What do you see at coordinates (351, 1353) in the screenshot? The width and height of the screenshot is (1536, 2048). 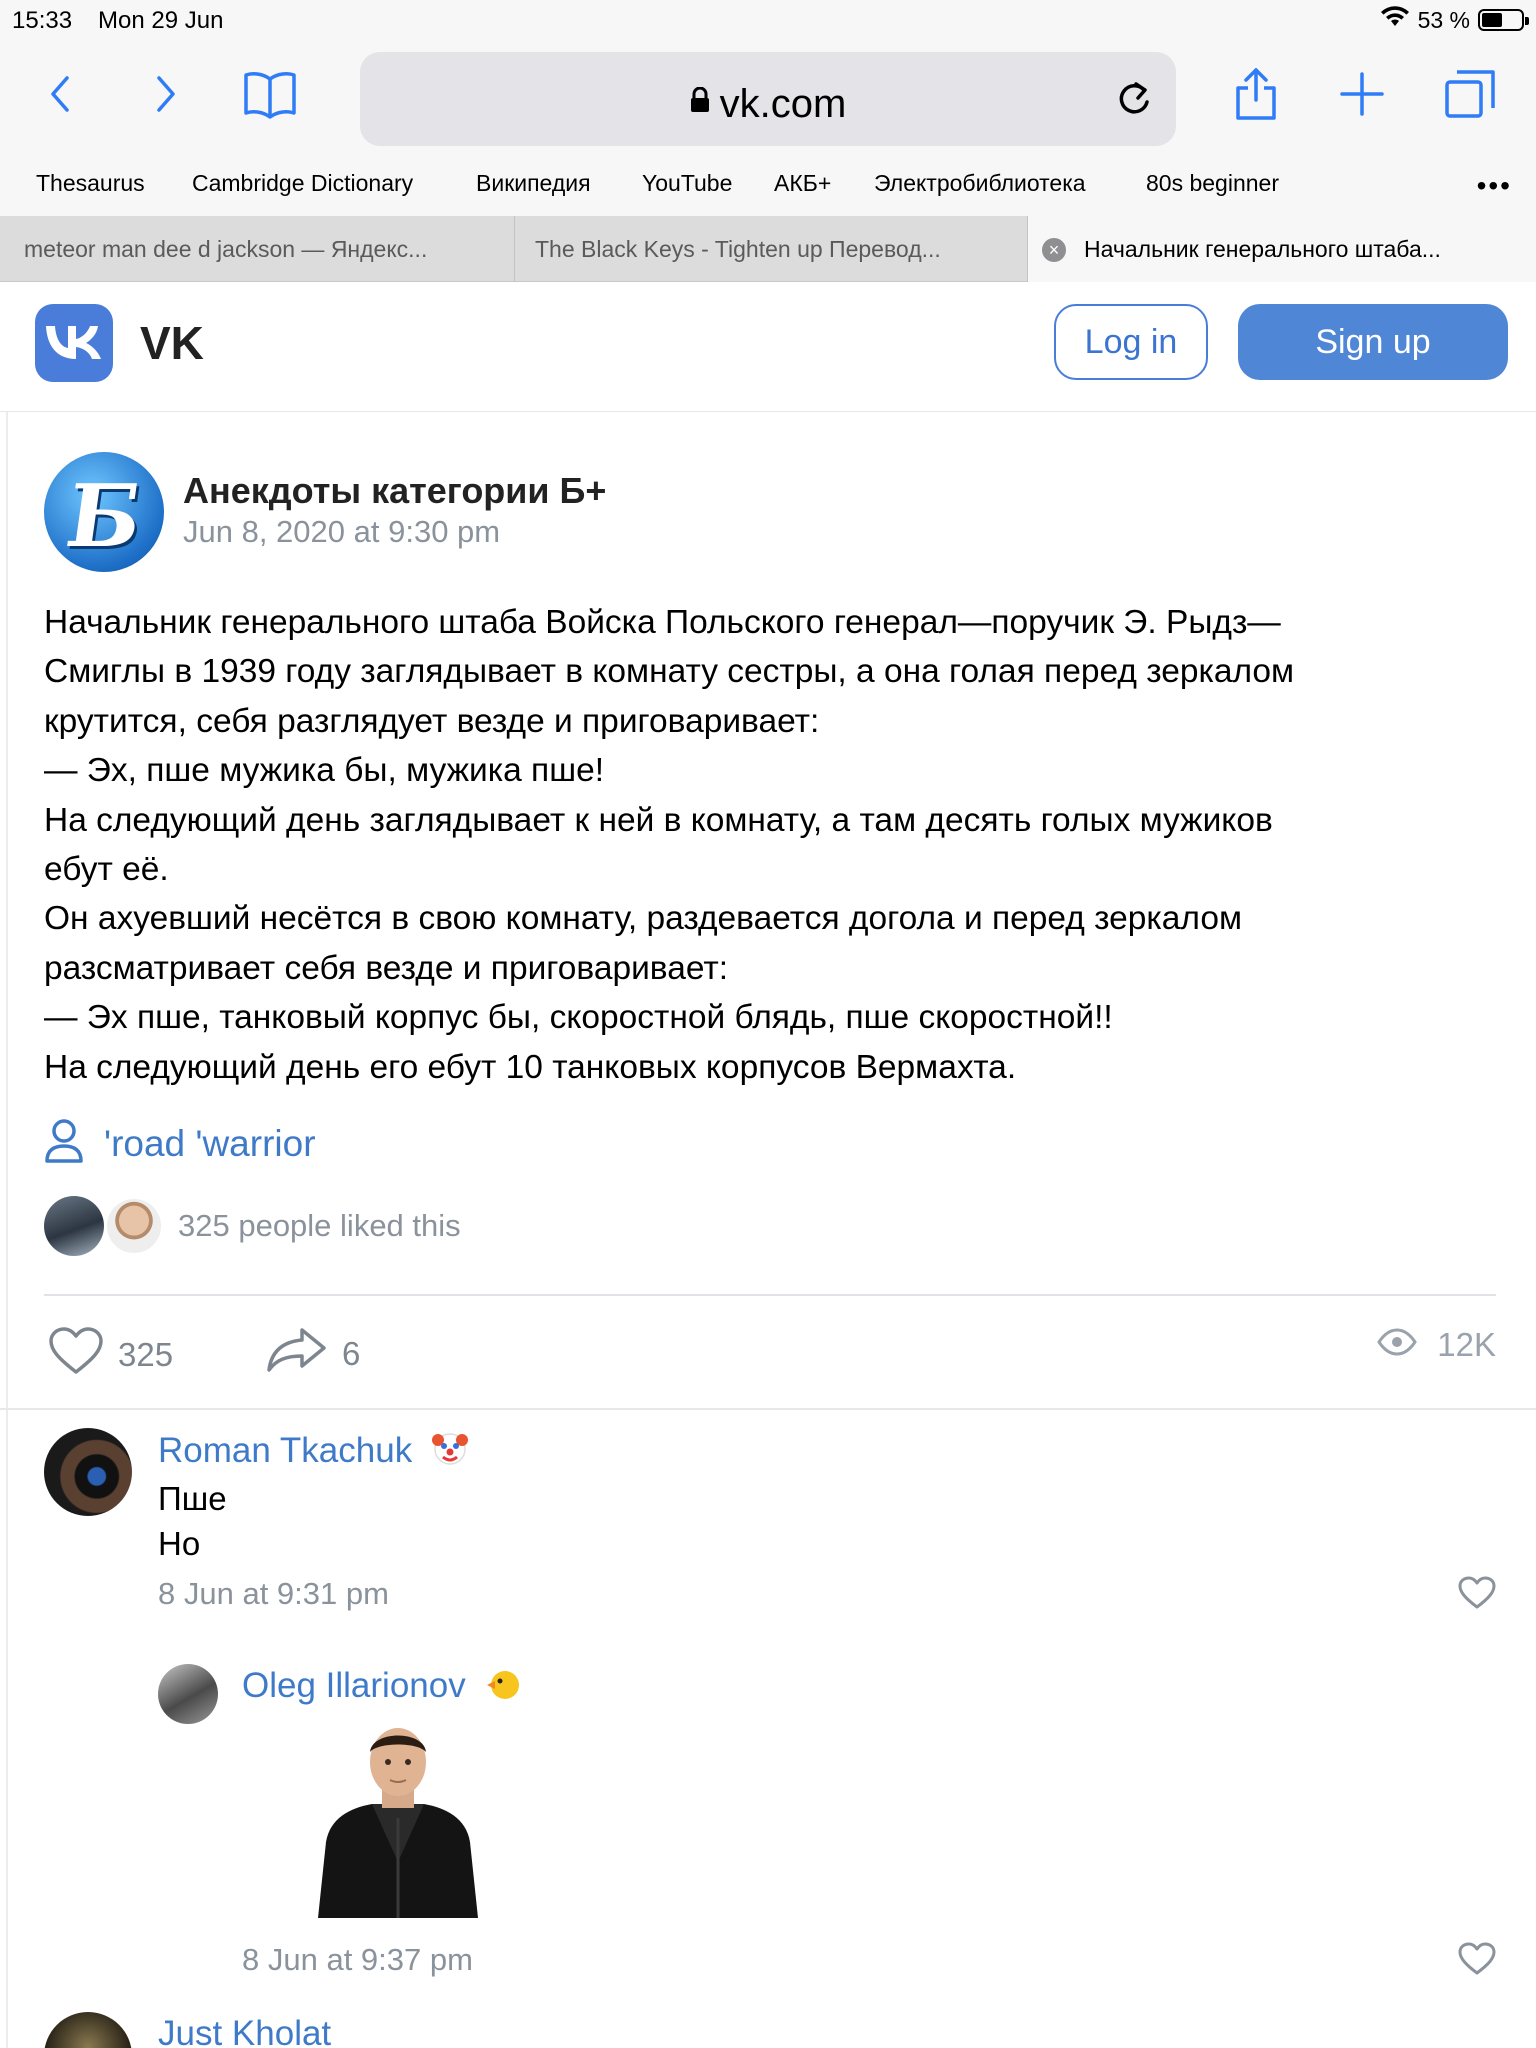 I see `share-count: 6` at bounding box center [351, 1353].